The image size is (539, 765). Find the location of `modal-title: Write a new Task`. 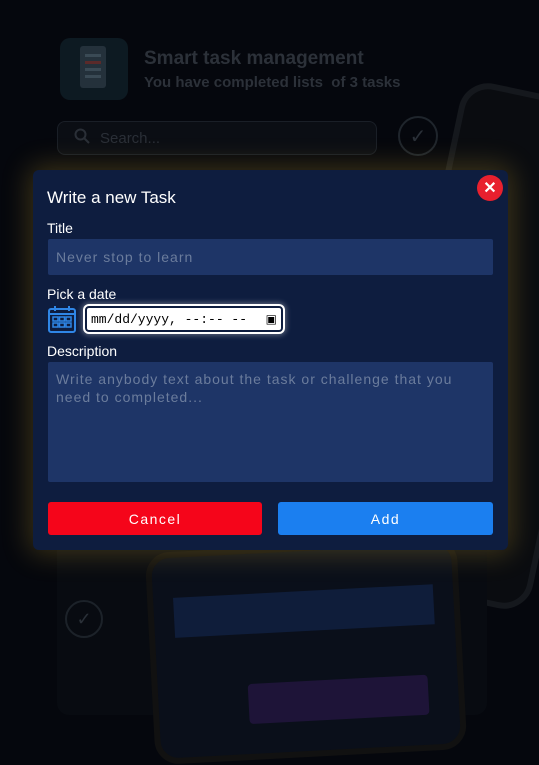

modal-title: Write a new Task is located at coordinates (111, 197).